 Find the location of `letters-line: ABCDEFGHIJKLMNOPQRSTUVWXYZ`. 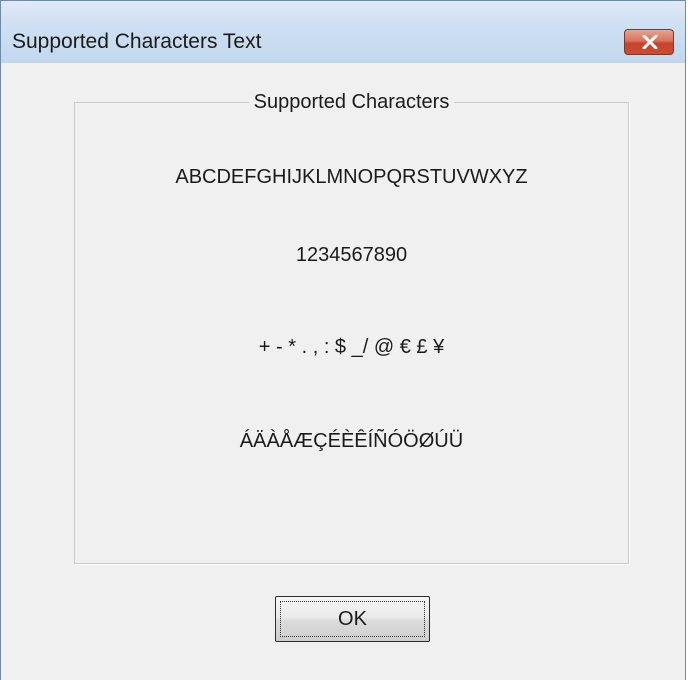

letters-line: ABCDEFGHIJKLMNOPQRSTUVWXYZ is located at coordinates (351, 177).